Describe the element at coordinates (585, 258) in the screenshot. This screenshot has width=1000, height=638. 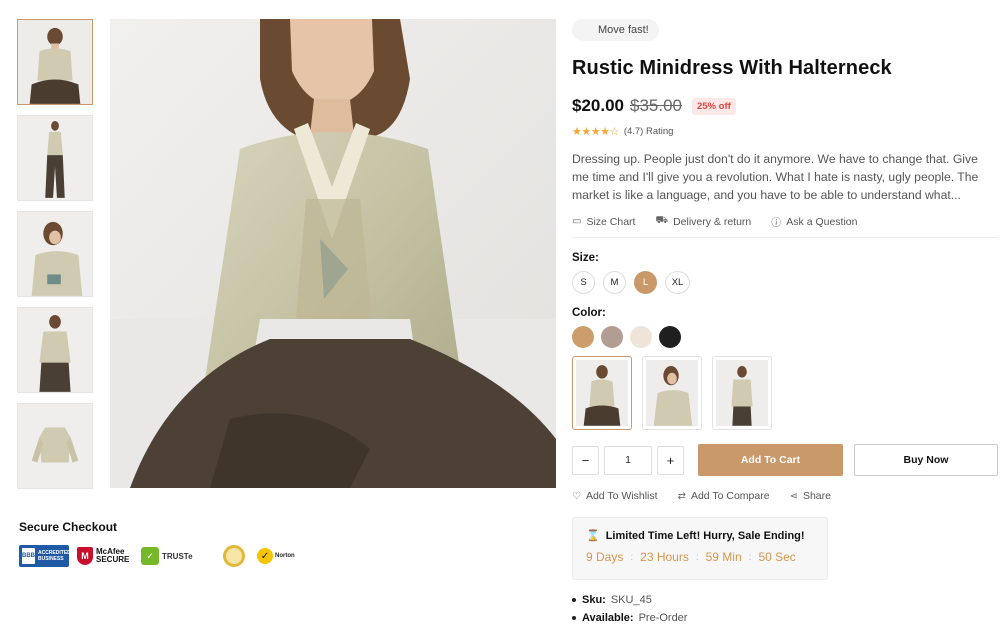
I see `size-label: Size:` at that location.